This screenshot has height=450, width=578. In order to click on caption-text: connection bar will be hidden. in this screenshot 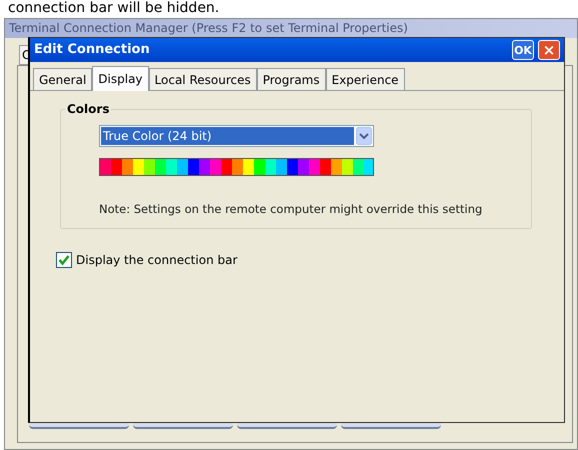, I will do `click(114, 8)`.